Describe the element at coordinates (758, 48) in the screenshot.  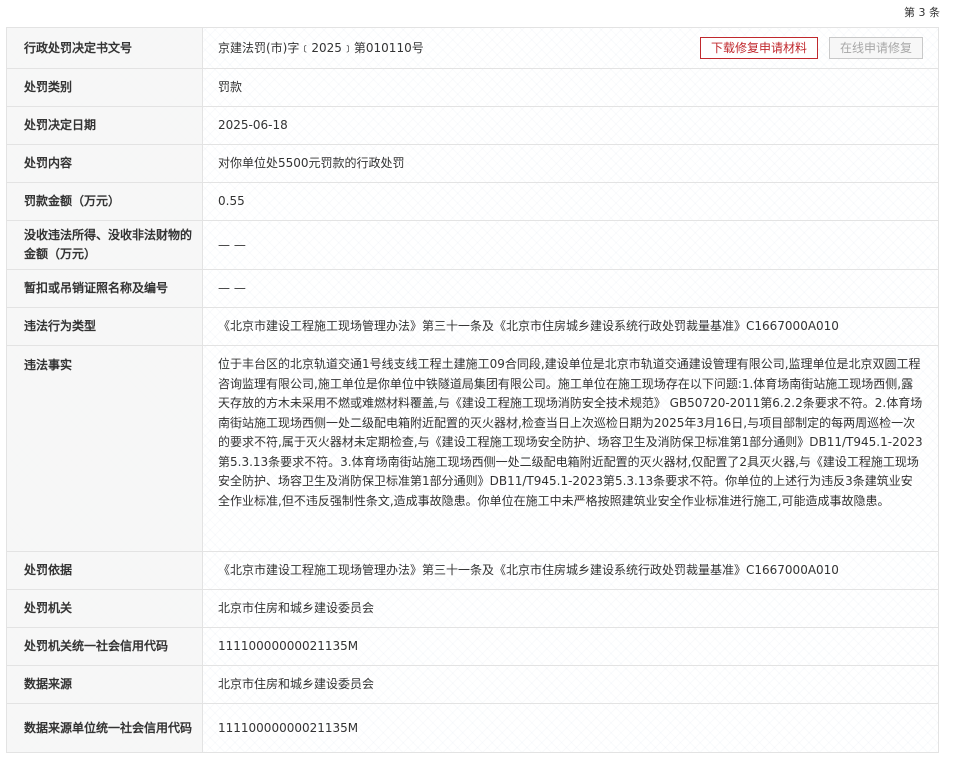
I see `download-repair-materials-button: 下载修复申请材料` at that location.